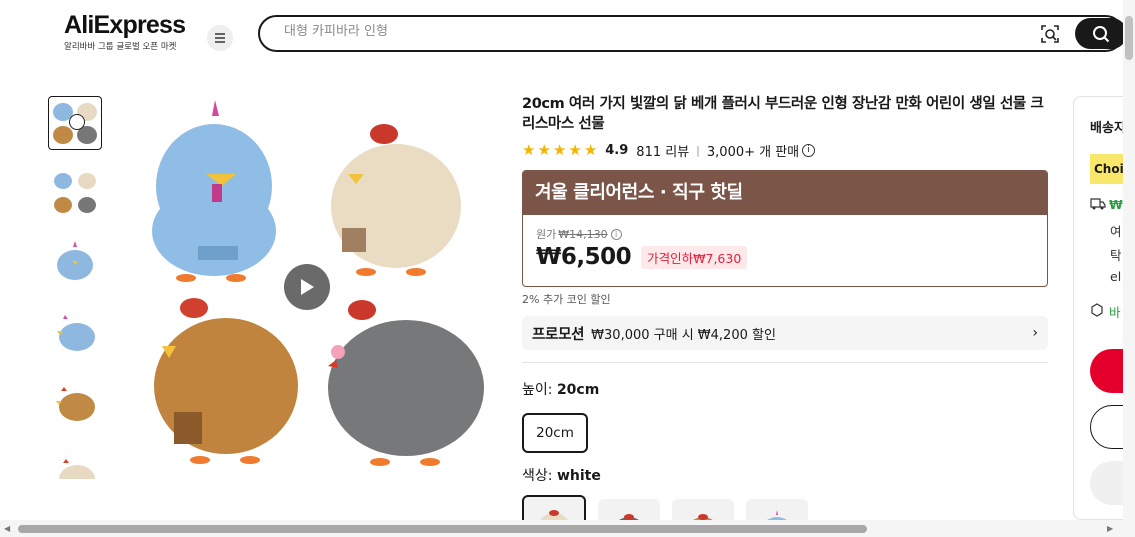 The height and width of the screenshot is (537, 1135). I want to click on horizontal-scrollbar: ◀ ▶, so click(567, 528).